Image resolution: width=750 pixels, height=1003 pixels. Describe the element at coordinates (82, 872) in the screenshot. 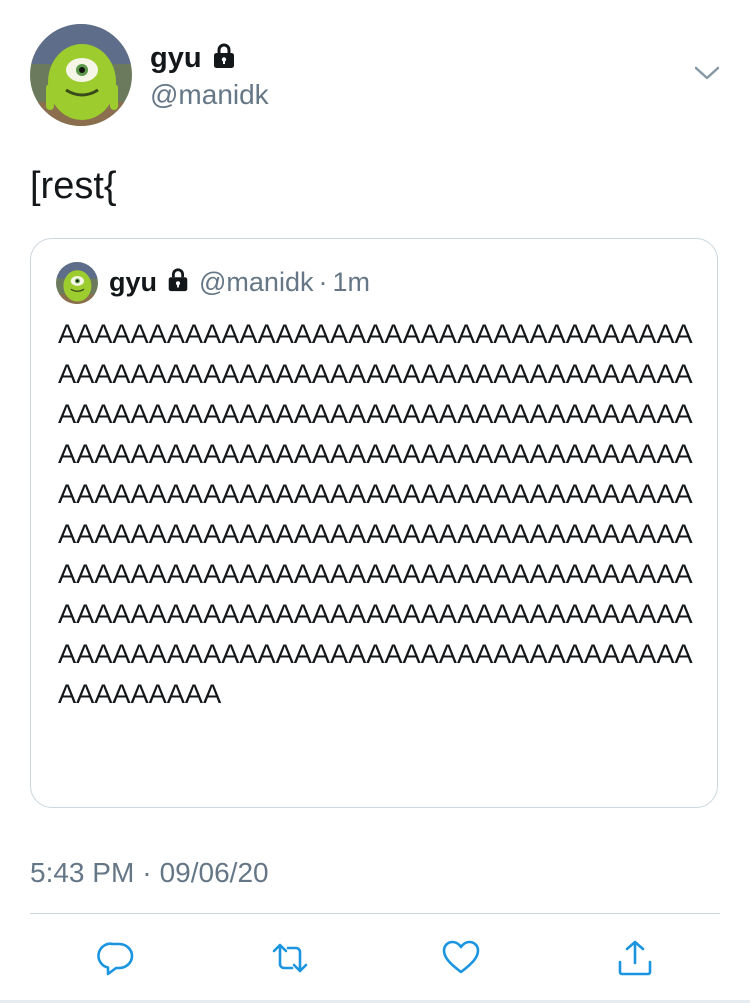

I see `tweet-time: 5:43 PM` at that location.